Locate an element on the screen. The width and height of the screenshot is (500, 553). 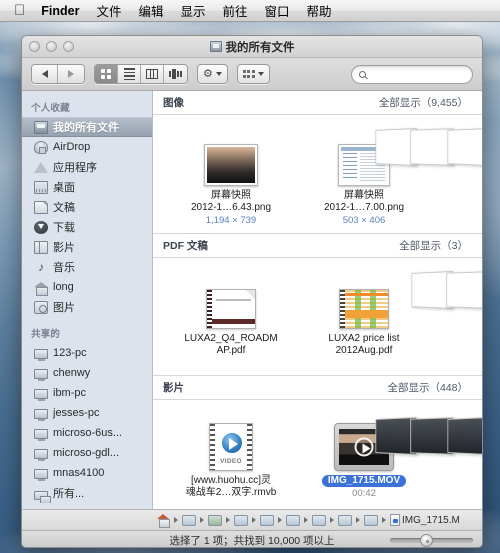
icon-size-slider is located at coordinates (431, 540).